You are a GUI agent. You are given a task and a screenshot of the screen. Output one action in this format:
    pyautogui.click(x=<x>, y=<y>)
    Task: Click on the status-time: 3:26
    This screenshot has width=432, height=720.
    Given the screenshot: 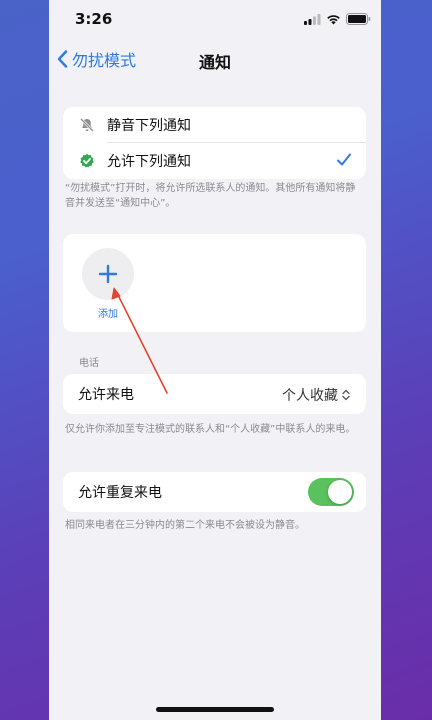 What is the action you would take?
    pyautogui.click(x=94, y=19)
    